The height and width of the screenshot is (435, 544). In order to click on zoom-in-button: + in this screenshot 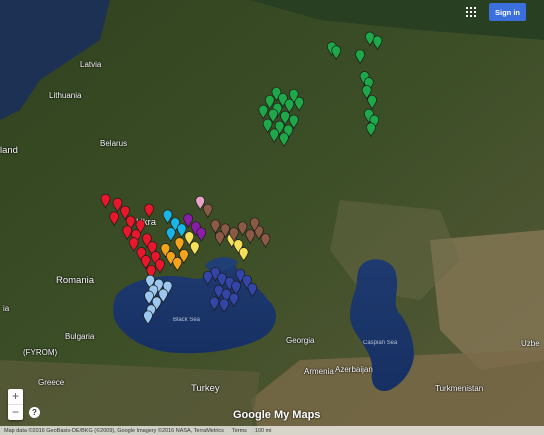, I will do `click(15, 396)`.